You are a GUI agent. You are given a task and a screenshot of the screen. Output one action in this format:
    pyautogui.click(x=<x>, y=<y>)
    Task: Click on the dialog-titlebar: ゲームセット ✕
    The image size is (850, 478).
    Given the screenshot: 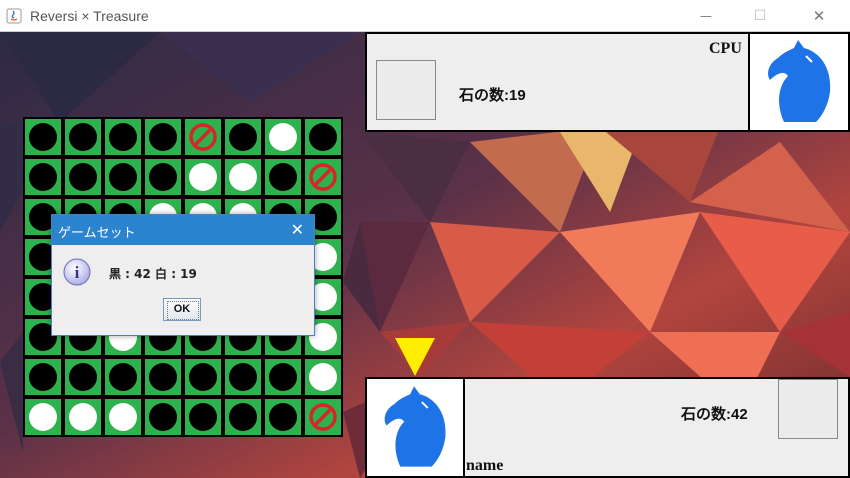 What is the action you would take?
    pyautogui.click(x=183, y=230)
    